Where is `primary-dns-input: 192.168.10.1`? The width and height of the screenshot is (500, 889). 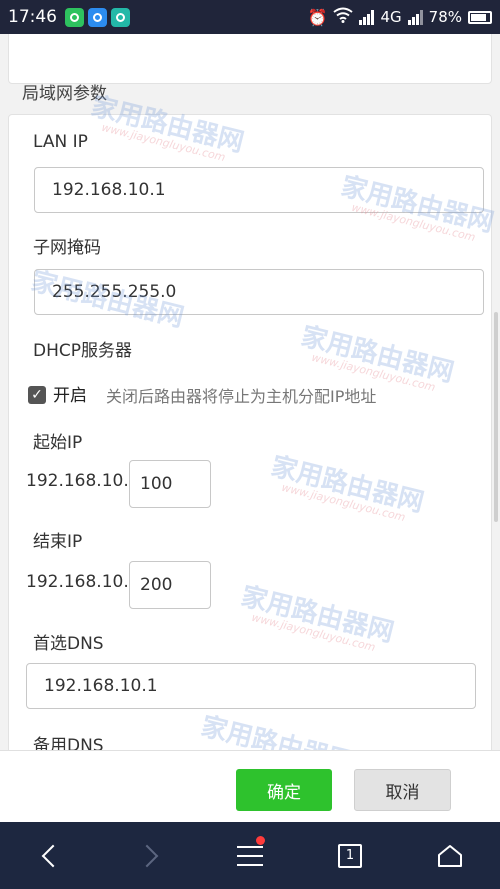 primary-dns-input: 192.168.10.1 is located at coordinates (251, 686).